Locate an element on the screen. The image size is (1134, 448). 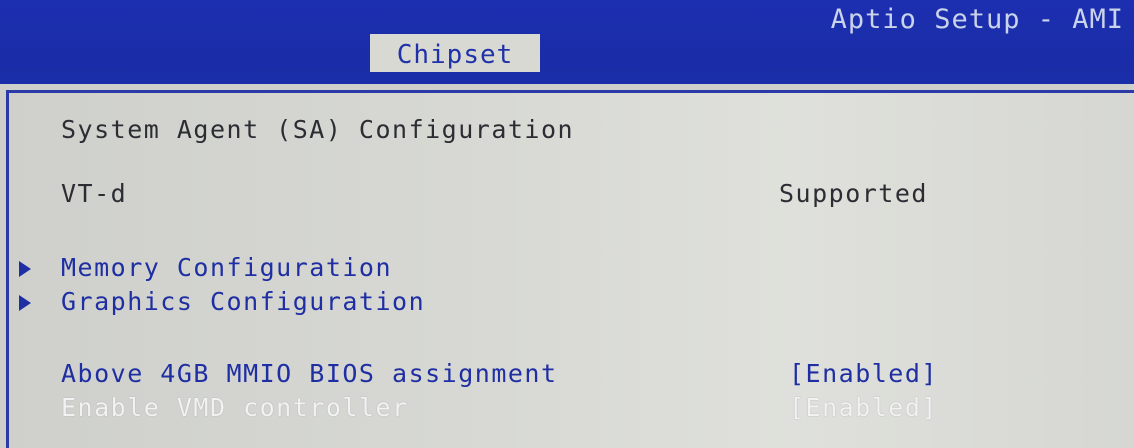
app-title: Aptio Setup - AMI is located at coordinates (977, 19).